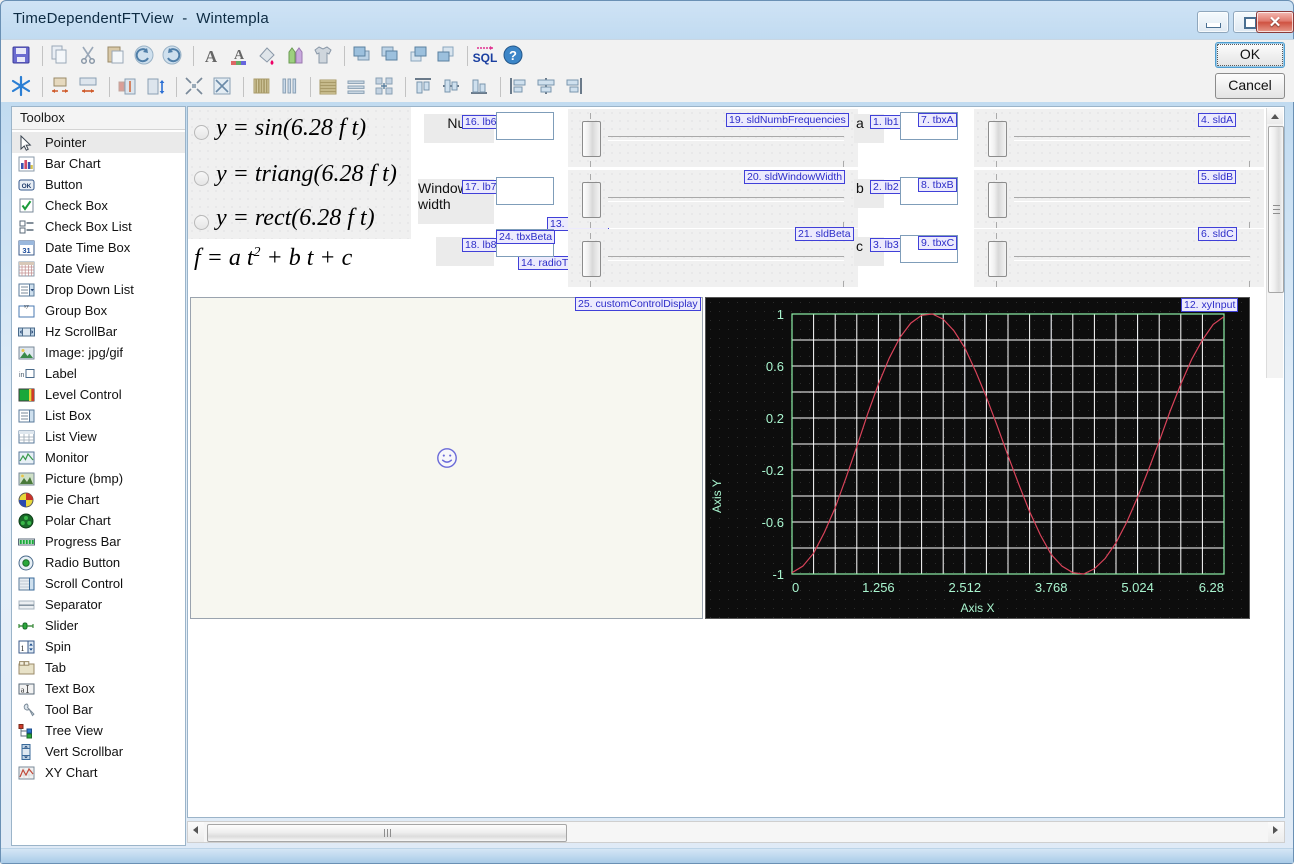 The width and height of the screenshot is (1294, 864). Describe the element at coordinates (324, 56) in the screenshot. I see `theme-shirt-icon` at that location.